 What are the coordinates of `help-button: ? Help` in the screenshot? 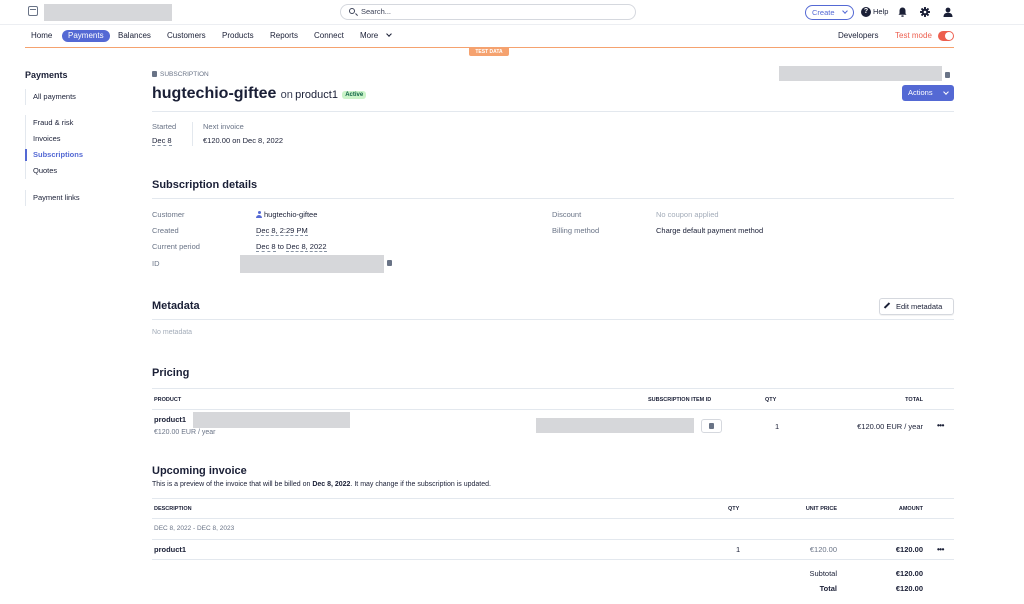 It's located at (874, 12).